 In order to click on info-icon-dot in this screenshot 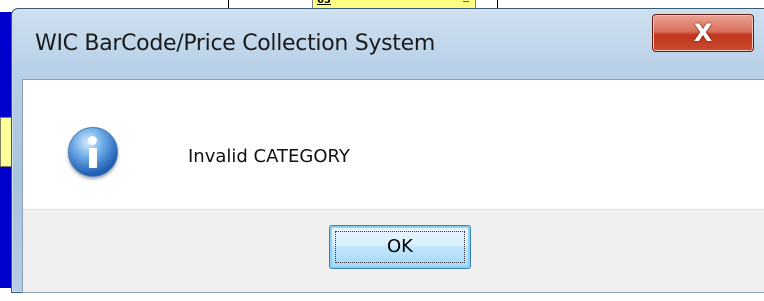, I will do `click(92, 140)`.